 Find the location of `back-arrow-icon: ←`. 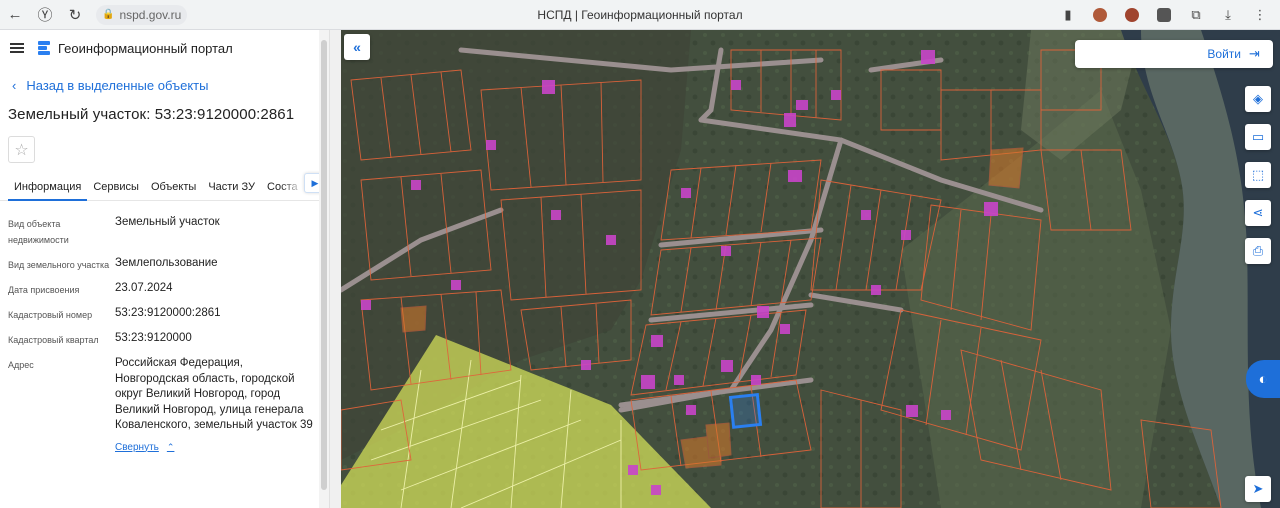

back-arrow-icon: ← is located at coordinates (15, 15).